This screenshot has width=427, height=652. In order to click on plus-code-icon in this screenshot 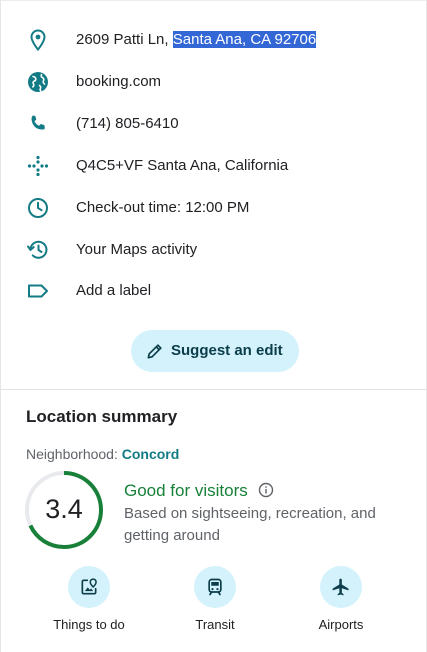, I will do `click(38, 166)`.